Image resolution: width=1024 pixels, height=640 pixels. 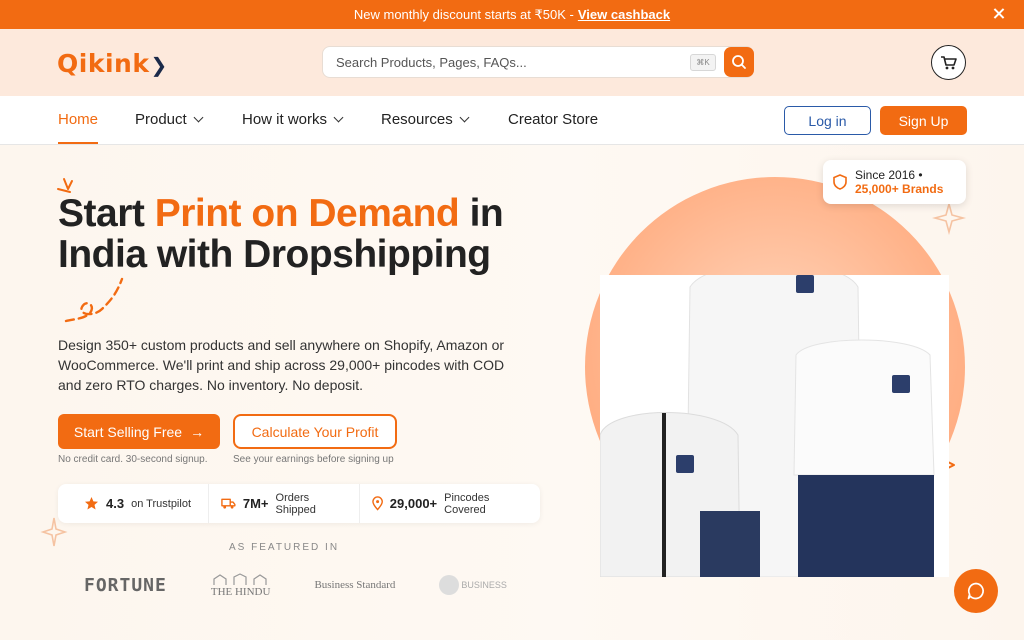 I want to click on location-pin-icon, so click(x=377, y=503).